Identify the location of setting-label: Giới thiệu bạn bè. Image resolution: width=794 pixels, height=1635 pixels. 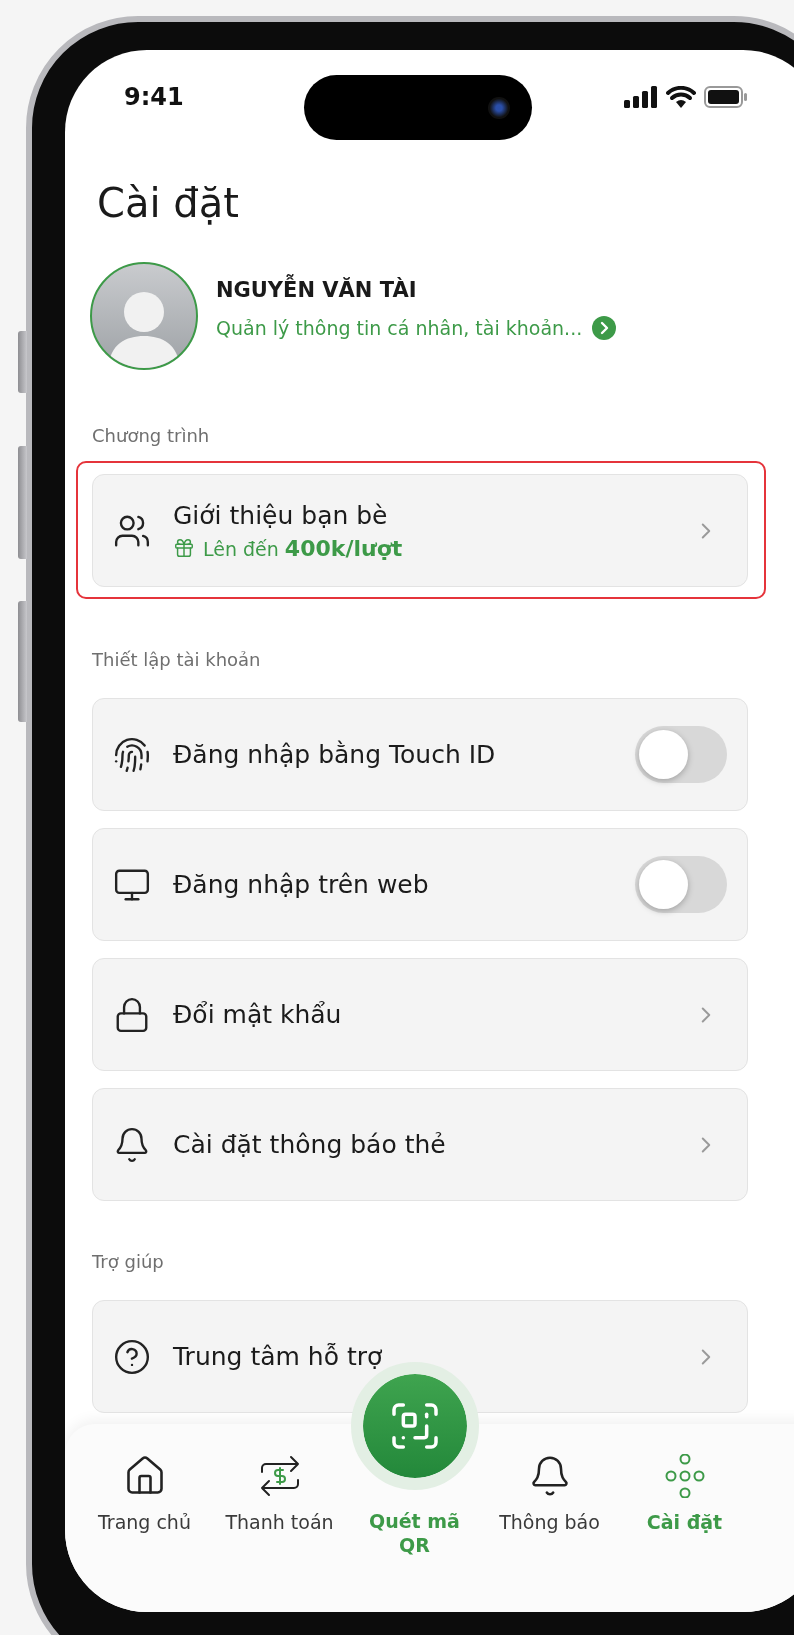
(281, 515).